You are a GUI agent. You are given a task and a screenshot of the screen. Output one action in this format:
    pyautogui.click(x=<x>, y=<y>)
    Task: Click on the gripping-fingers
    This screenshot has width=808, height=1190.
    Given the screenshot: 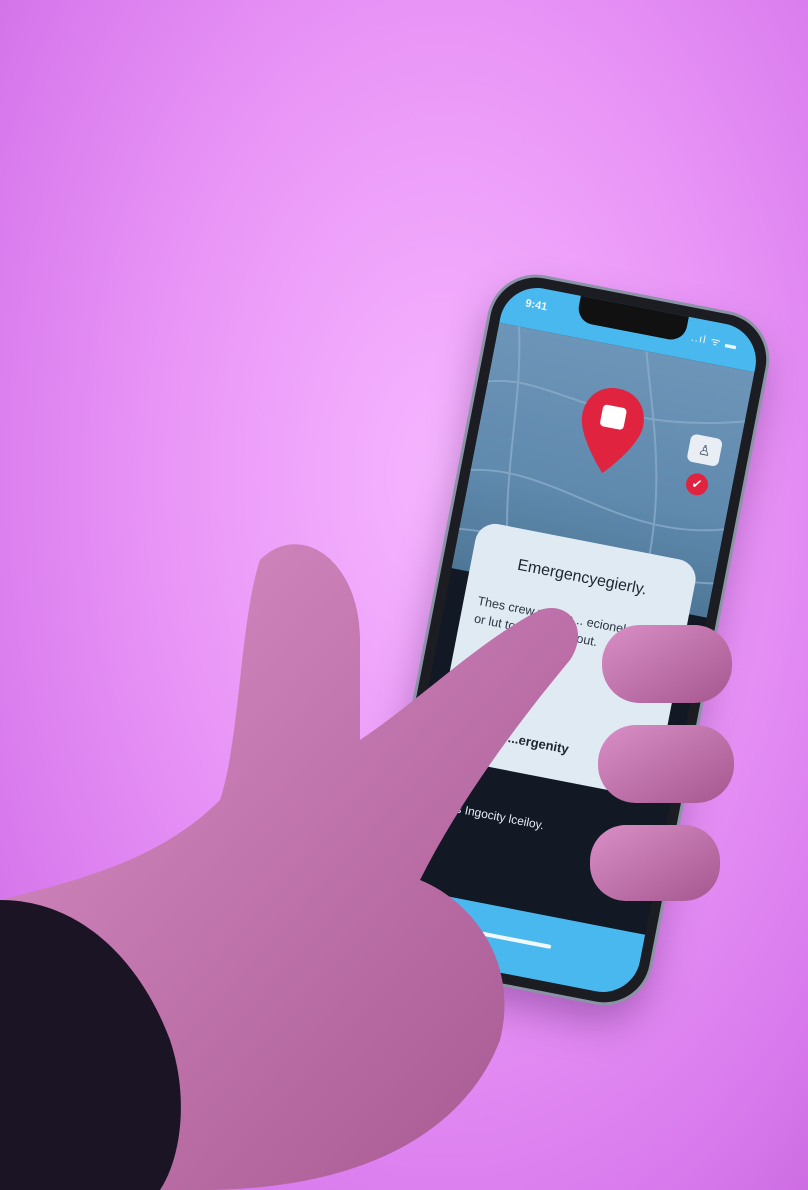 What is the action you would take?
    pyautogui.click(x=662, y=763)
    